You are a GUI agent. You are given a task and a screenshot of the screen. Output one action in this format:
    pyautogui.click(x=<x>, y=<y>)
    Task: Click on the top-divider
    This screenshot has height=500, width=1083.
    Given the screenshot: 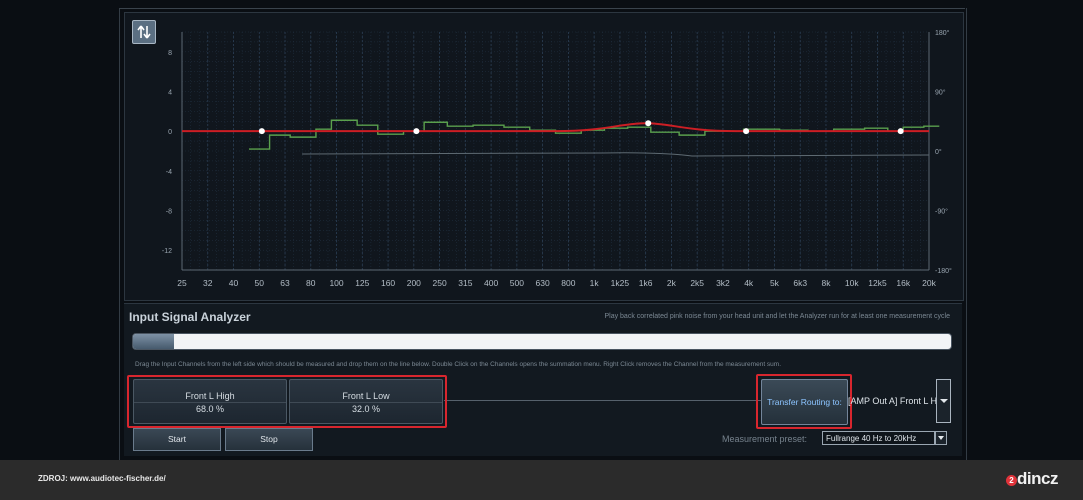 What is the action you would take?
    pyautogui.click(x=542, y=8)
    